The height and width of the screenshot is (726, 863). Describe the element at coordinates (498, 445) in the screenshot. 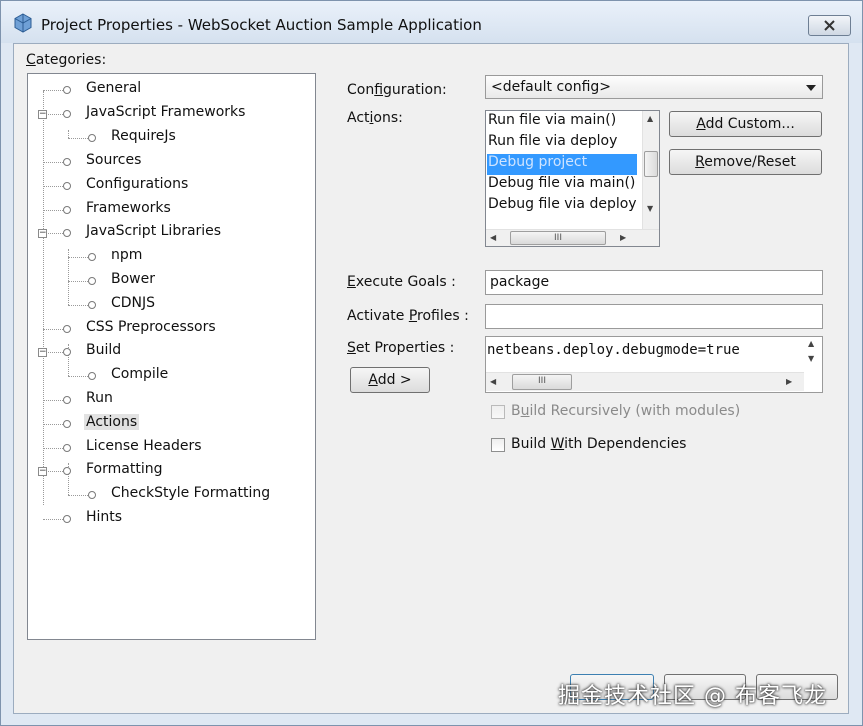

I see `build-with-dependencies-checkbox` at that location.